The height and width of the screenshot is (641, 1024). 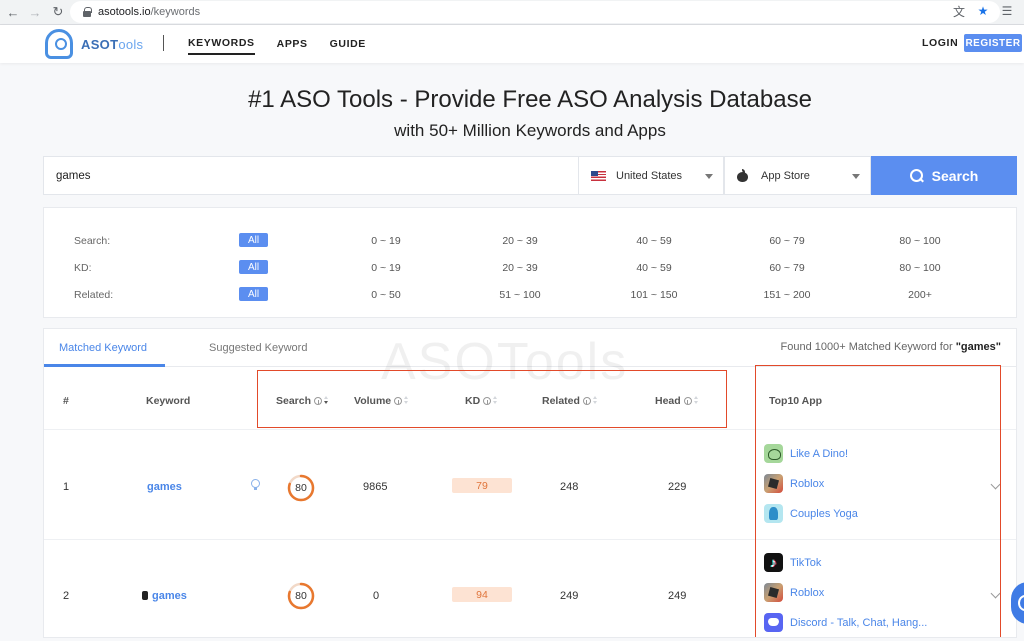 I want to click on us-flag-icon, so click(x=598, y=175).